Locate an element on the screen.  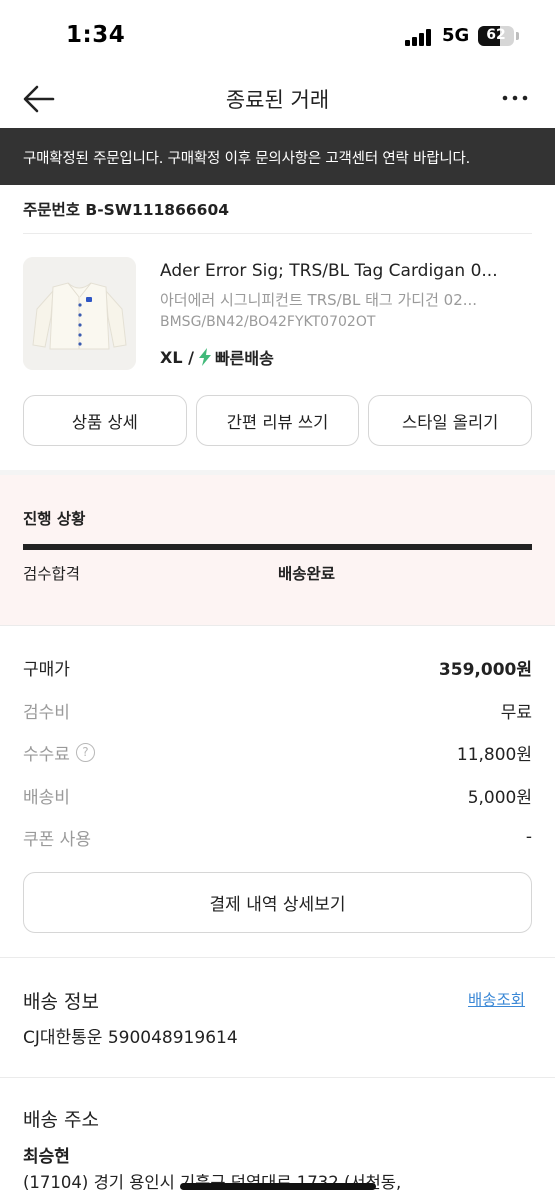
question-circle-icon: ? is located at coordinates (85, 752).